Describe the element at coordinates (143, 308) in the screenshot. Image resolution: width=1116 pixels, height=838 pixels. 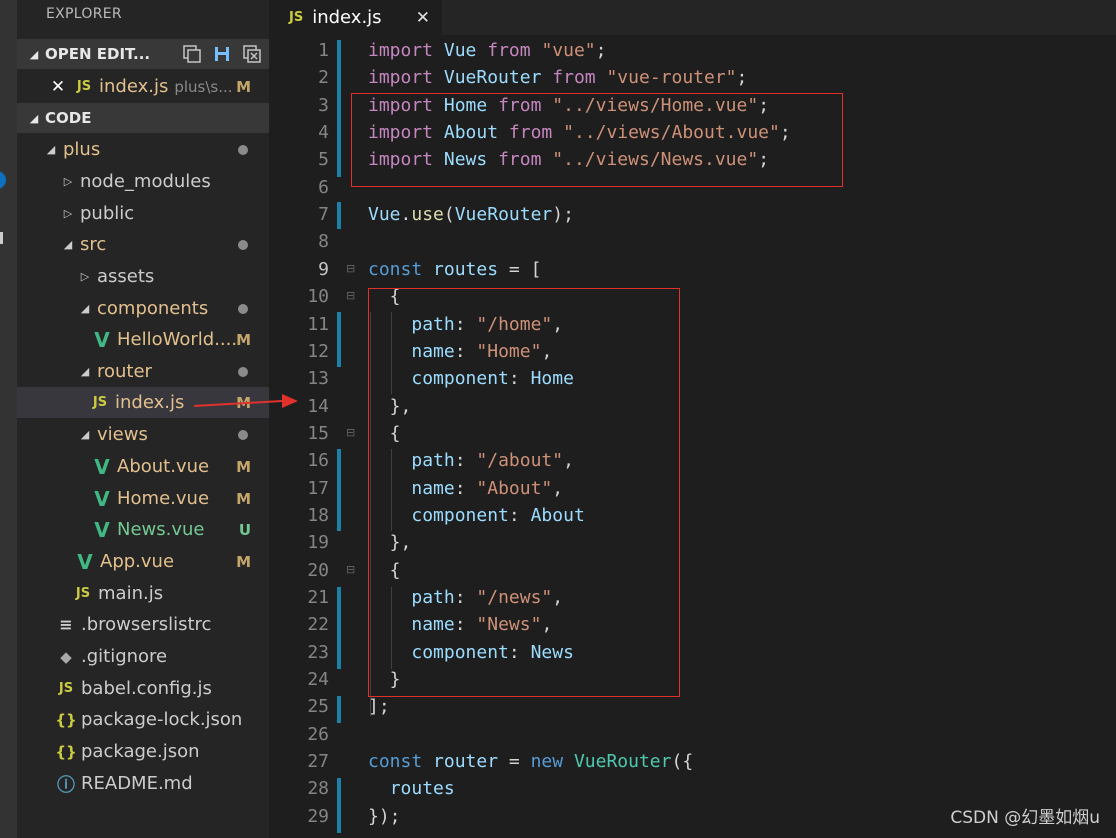
I see `tree-folder-components: ◢ components` at that location.